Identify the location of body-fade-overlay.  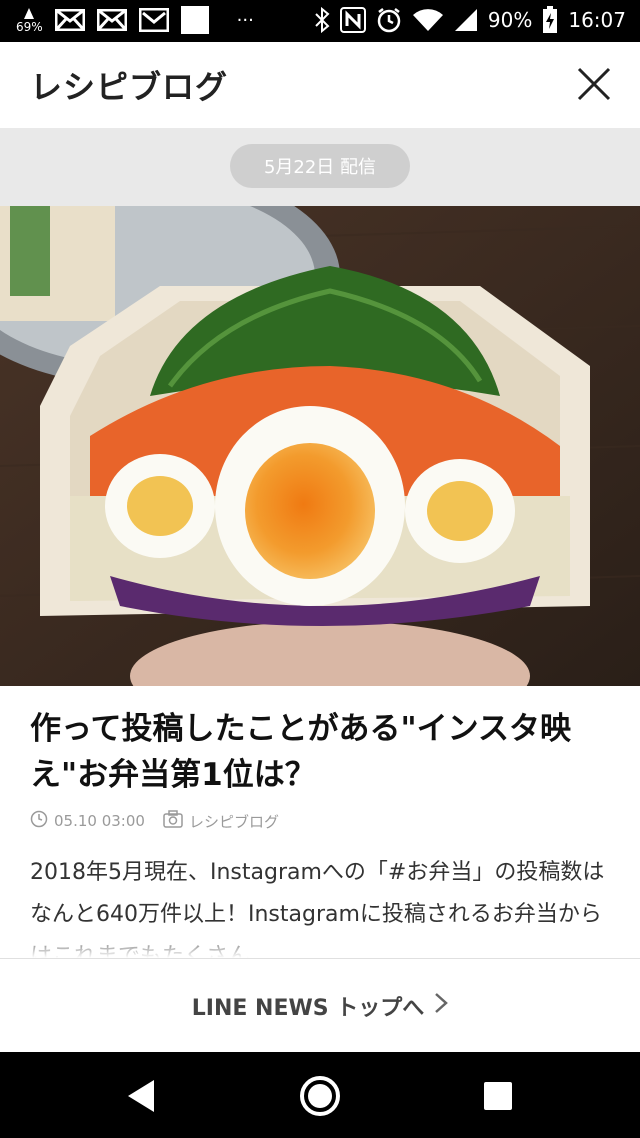
(320, 944).